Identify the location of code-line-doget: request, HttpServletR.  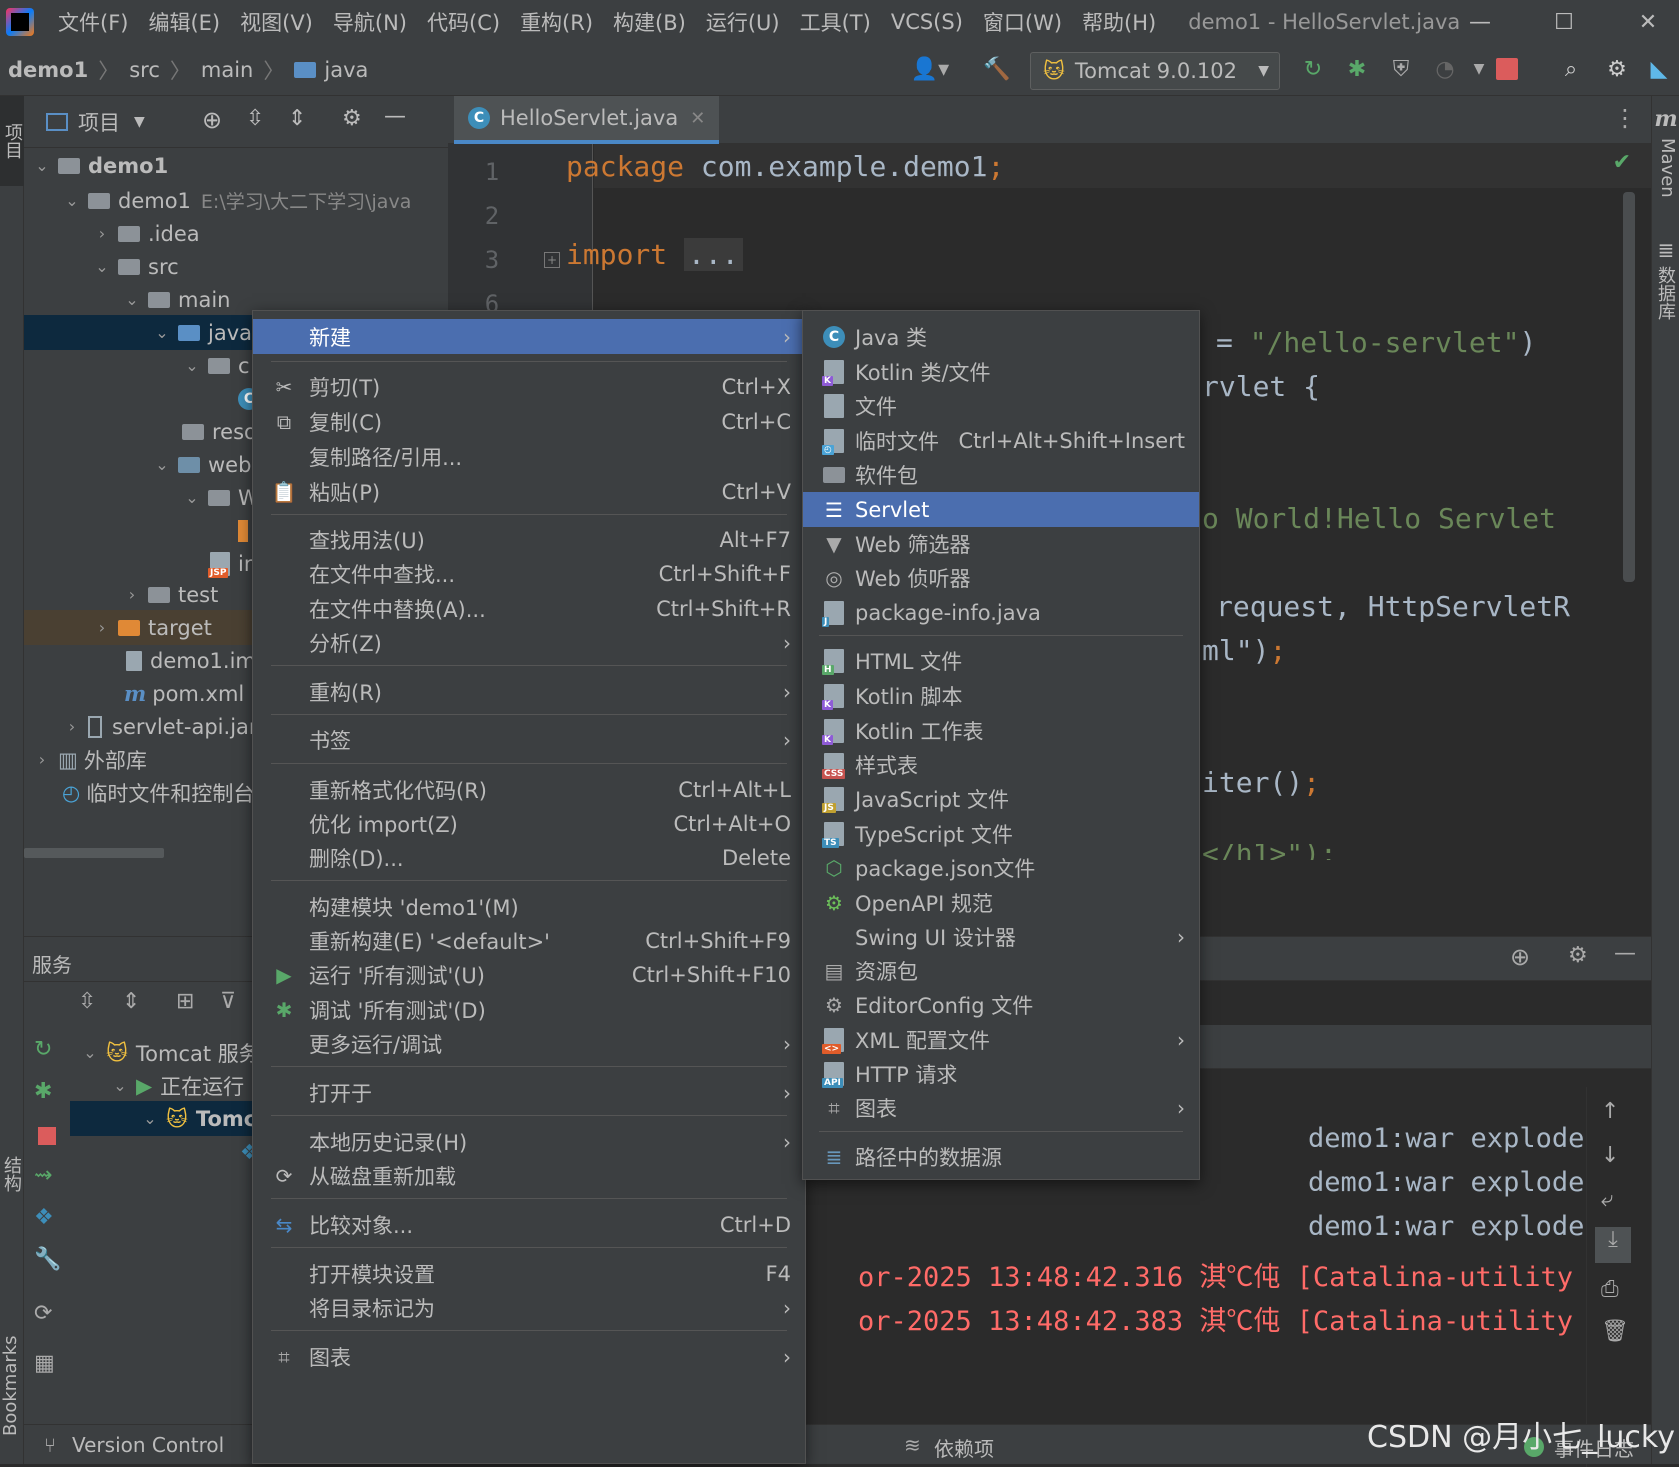
(1393, 606).